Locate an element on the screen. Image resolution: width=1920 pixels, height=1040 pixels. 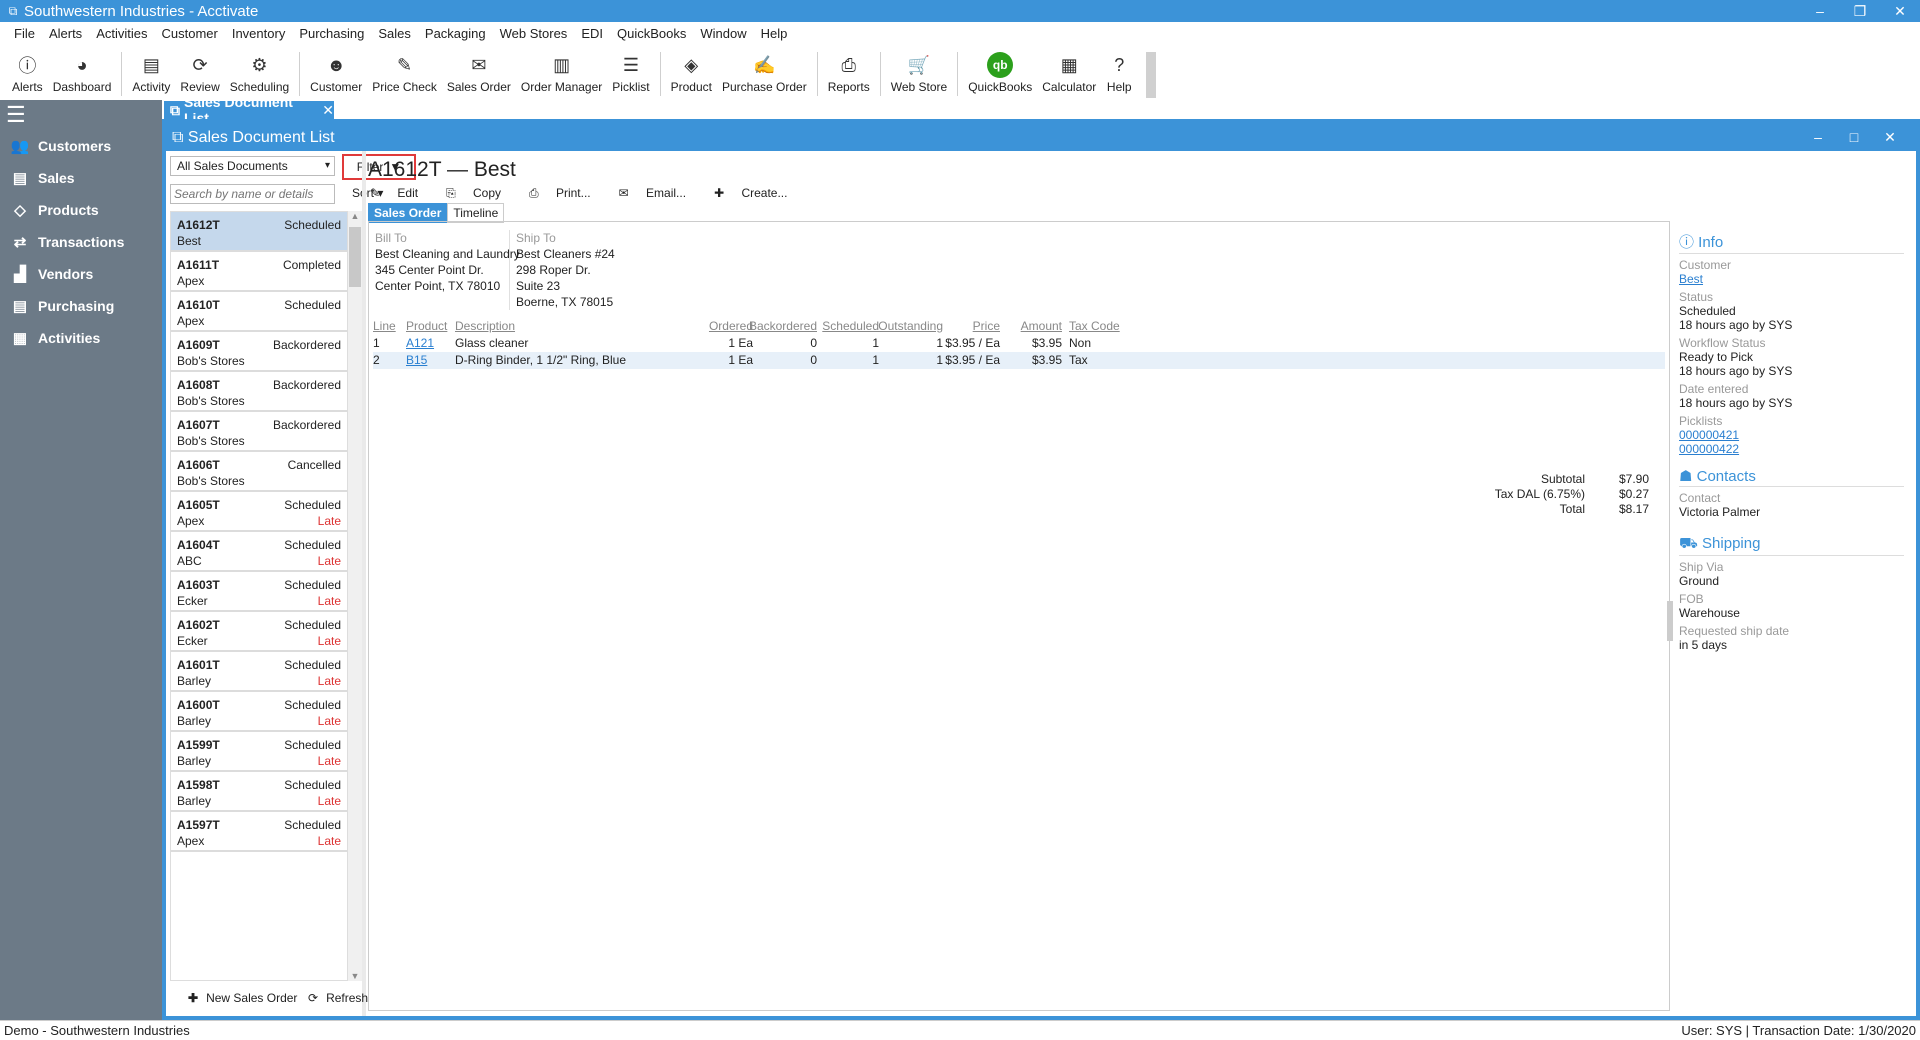
list-item: A1599T Scheduled Barley Late is located at coordinates (259, 752).